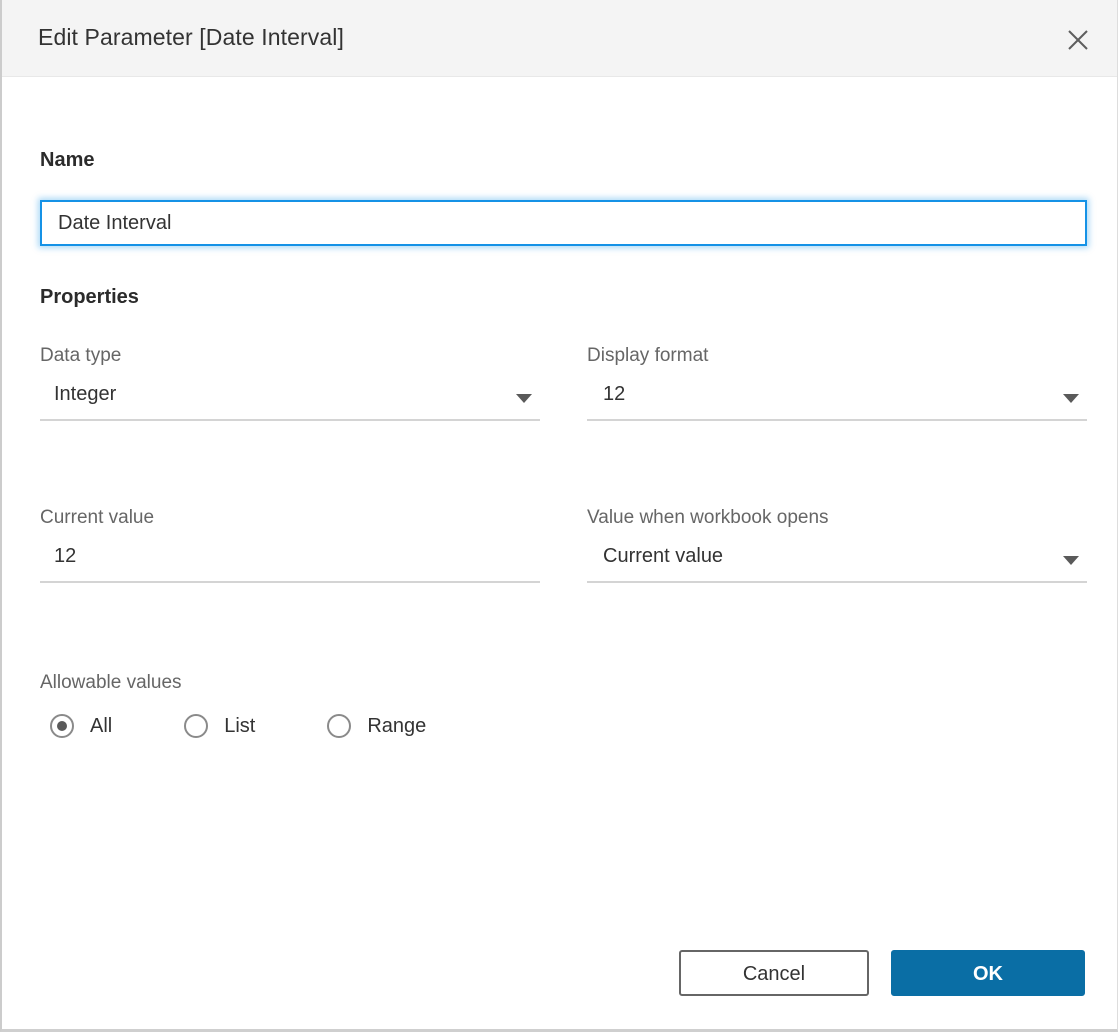  What do you see at coordinates (339, 726) in the screenshot?
I see `radio-icon-range` at bounding box center [339, 726].